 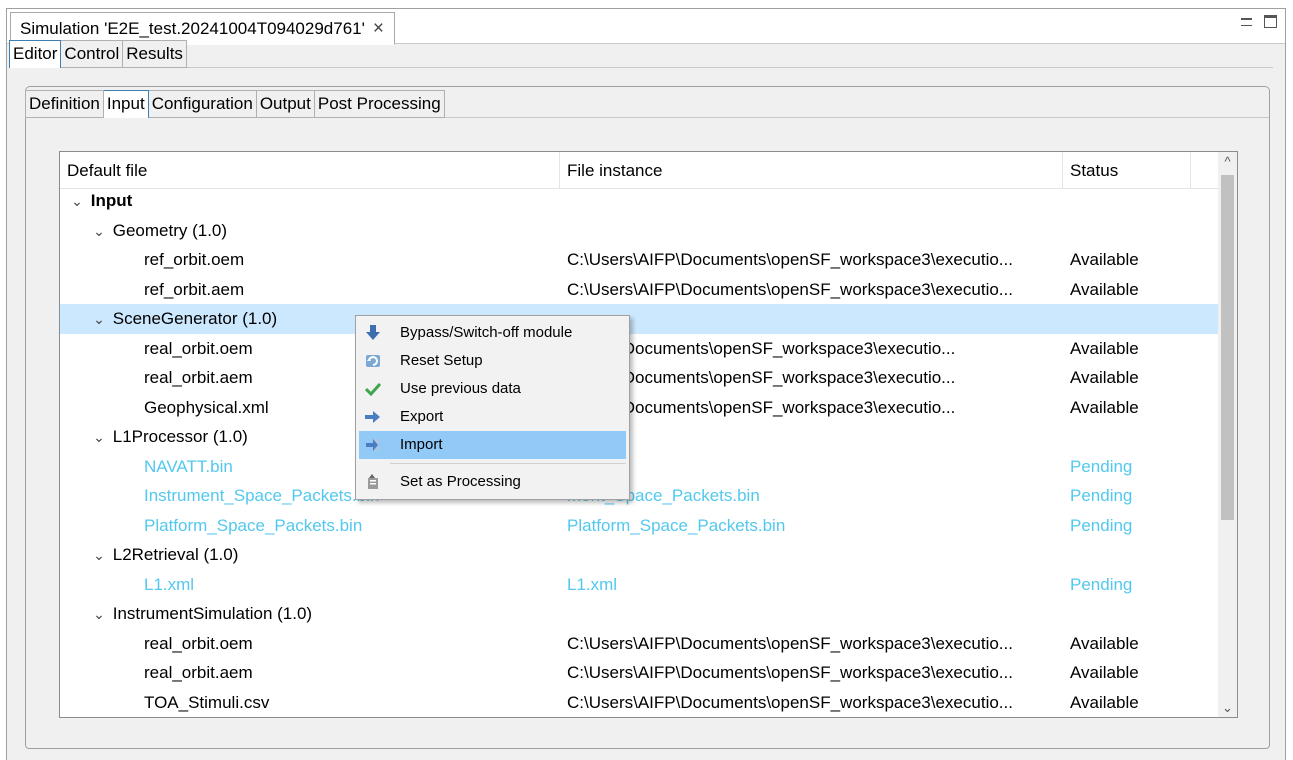 I want to click on scroll-down-icon: ⌄, so click(x=1227, y=707).